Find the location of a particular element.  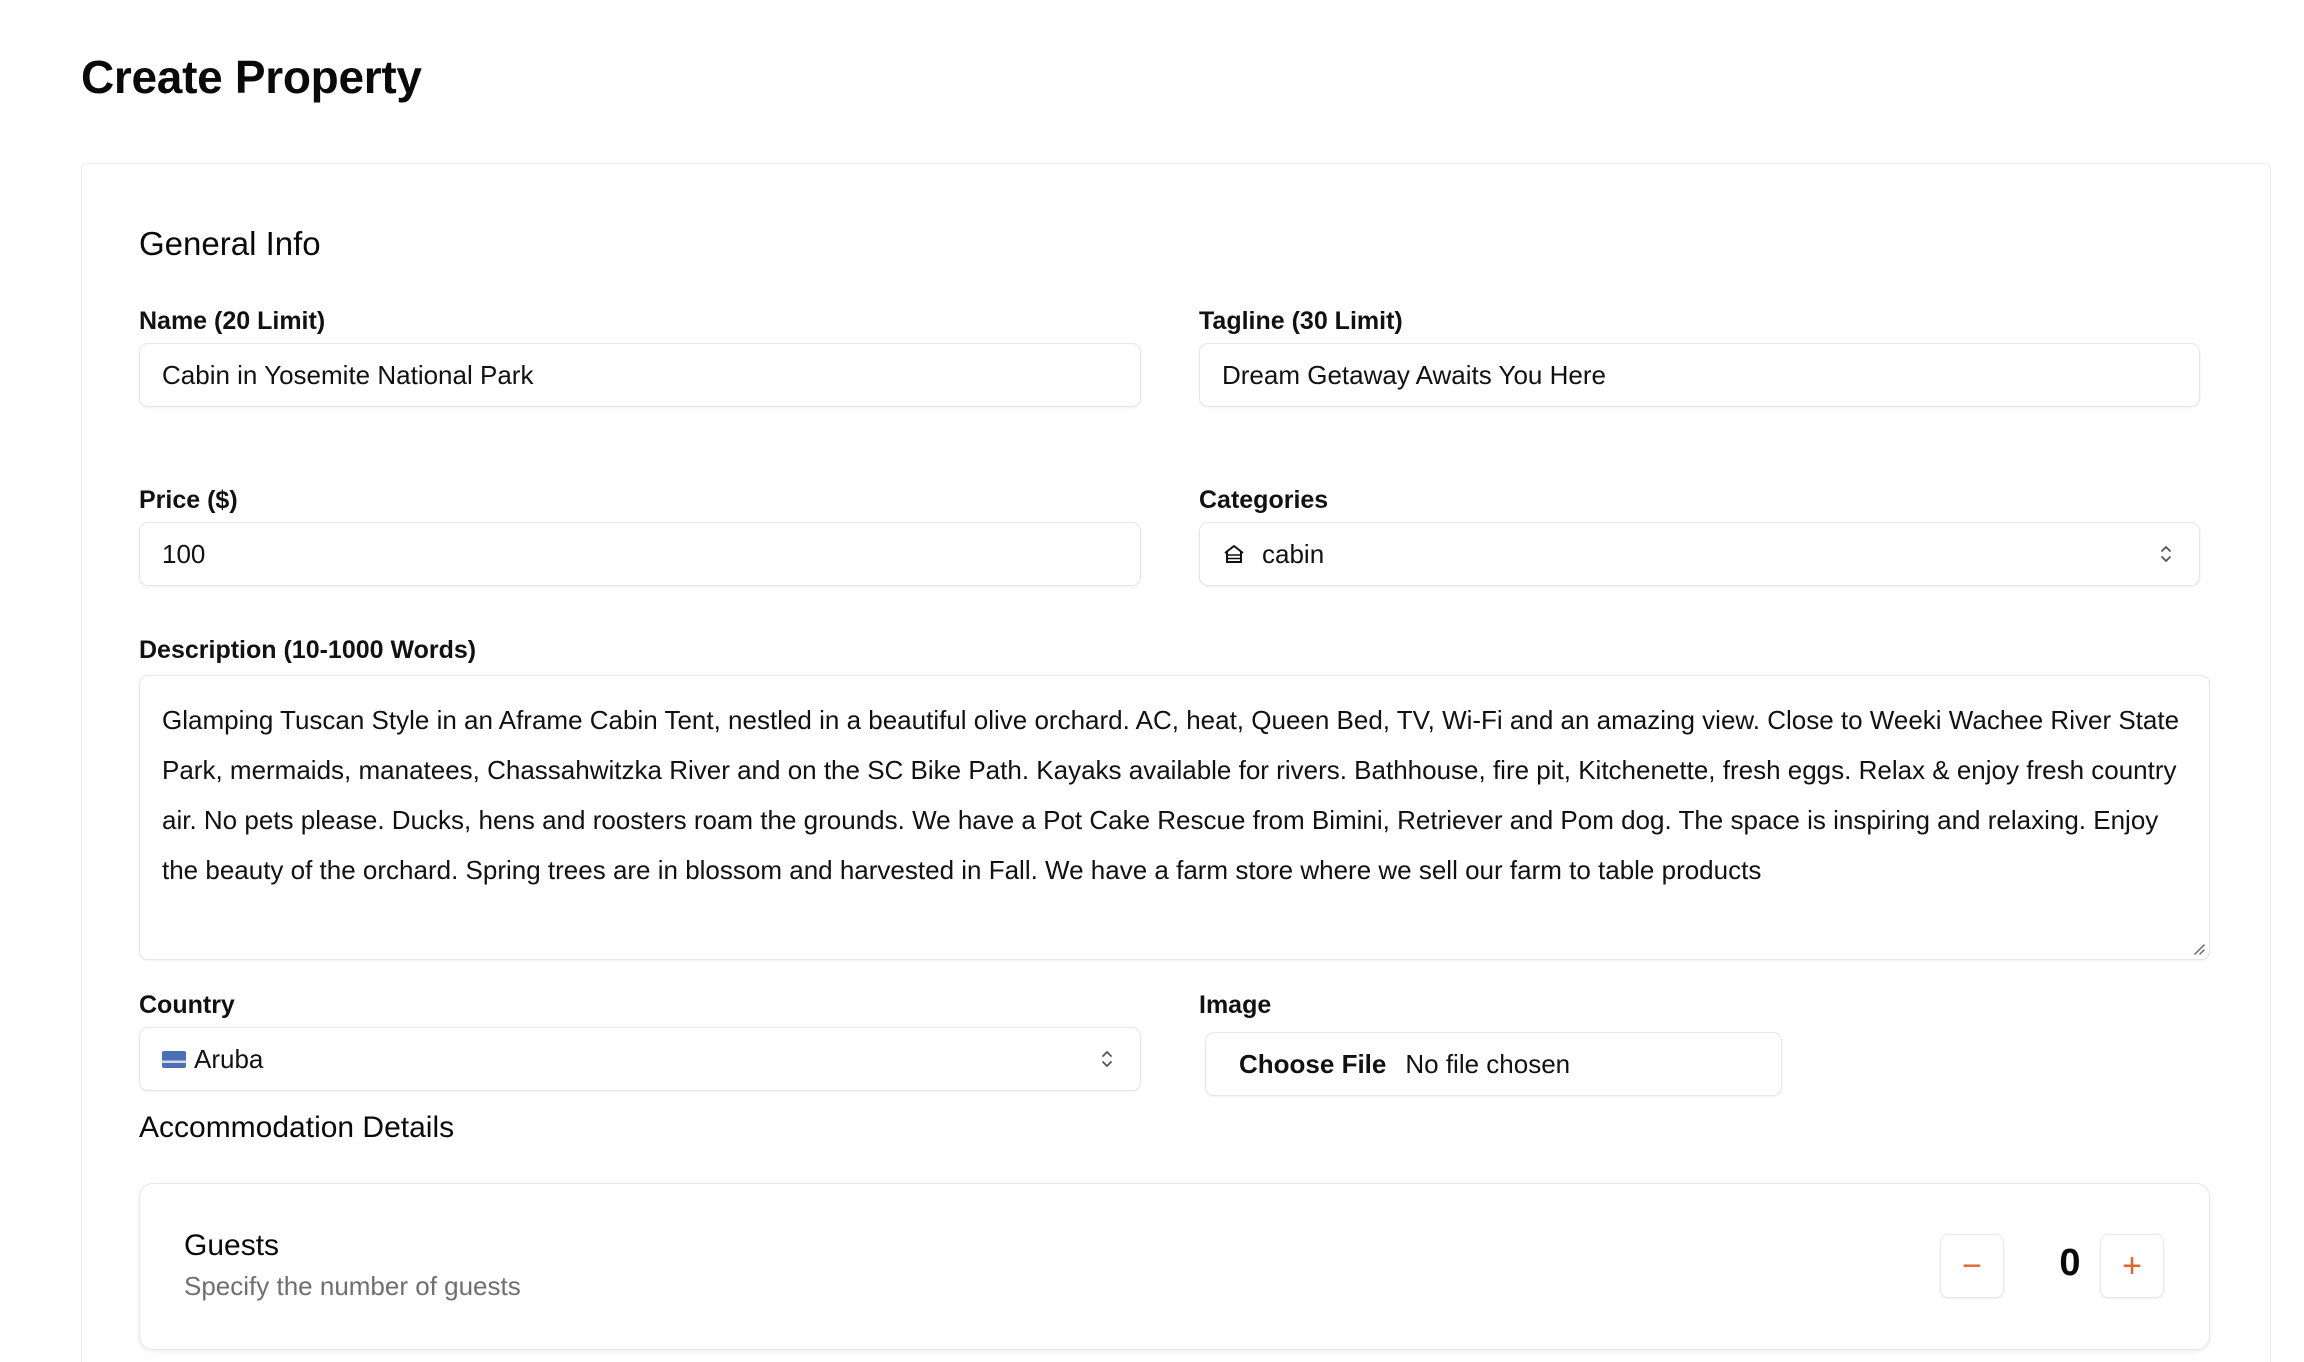

categories-selected-value: cabin is located at coordinates (1293, 553).